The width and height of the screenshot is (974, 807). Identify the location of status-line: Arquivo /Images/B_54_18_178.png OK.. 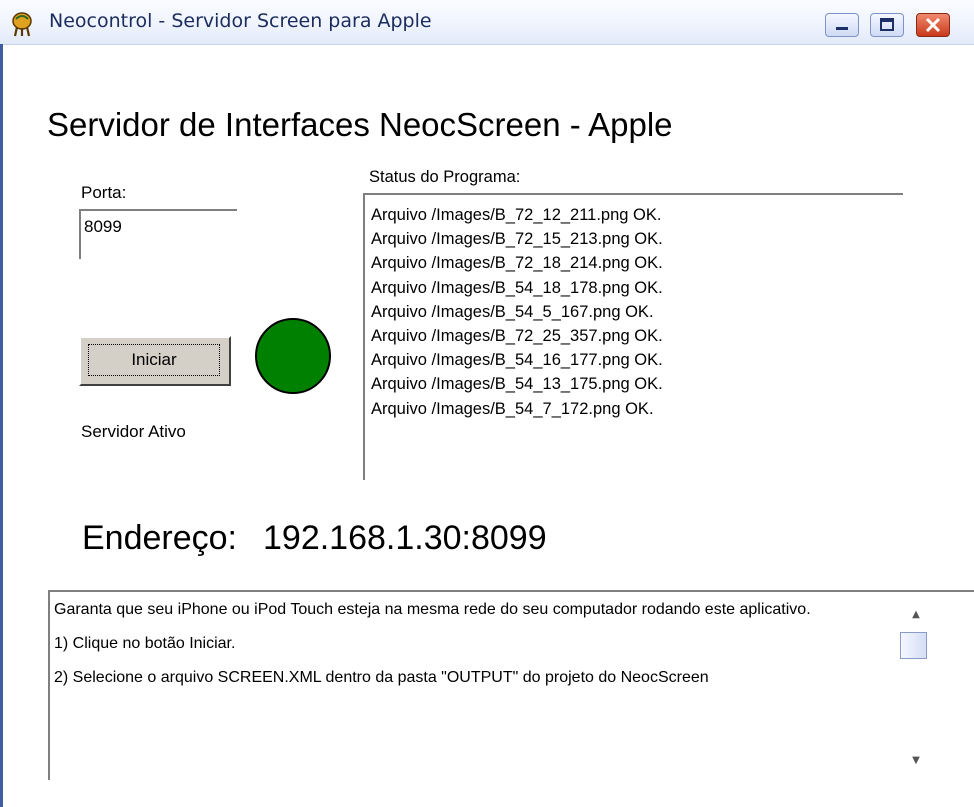
(517, 287).